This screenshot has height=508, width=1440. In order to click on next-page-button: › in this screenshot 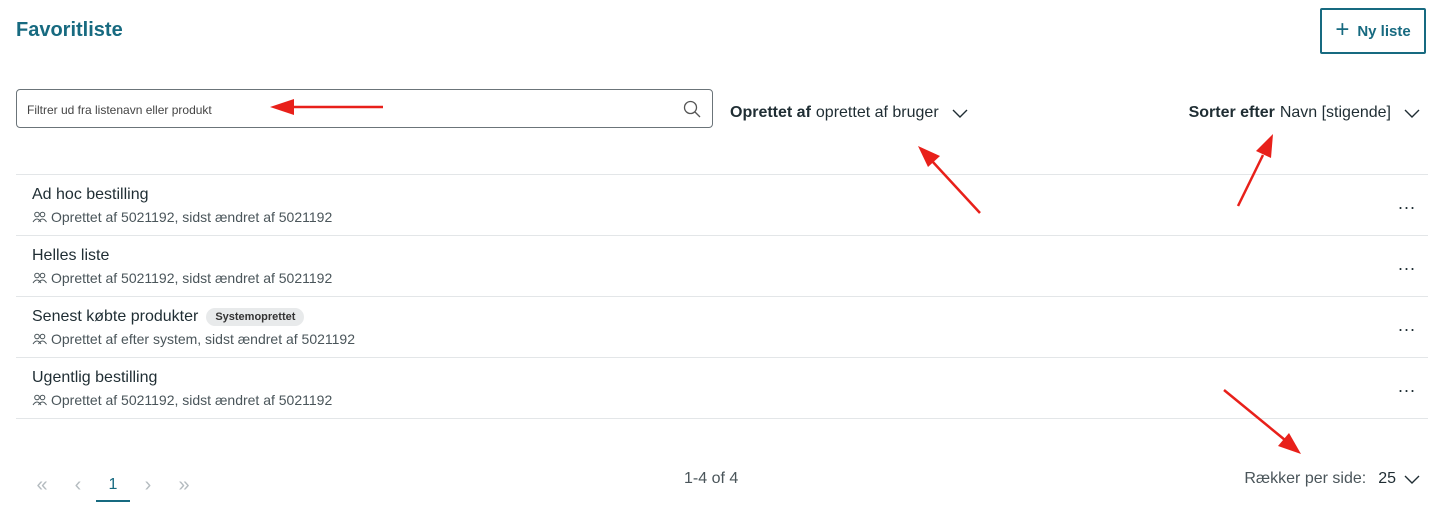, I will do `click(148, 485)`.